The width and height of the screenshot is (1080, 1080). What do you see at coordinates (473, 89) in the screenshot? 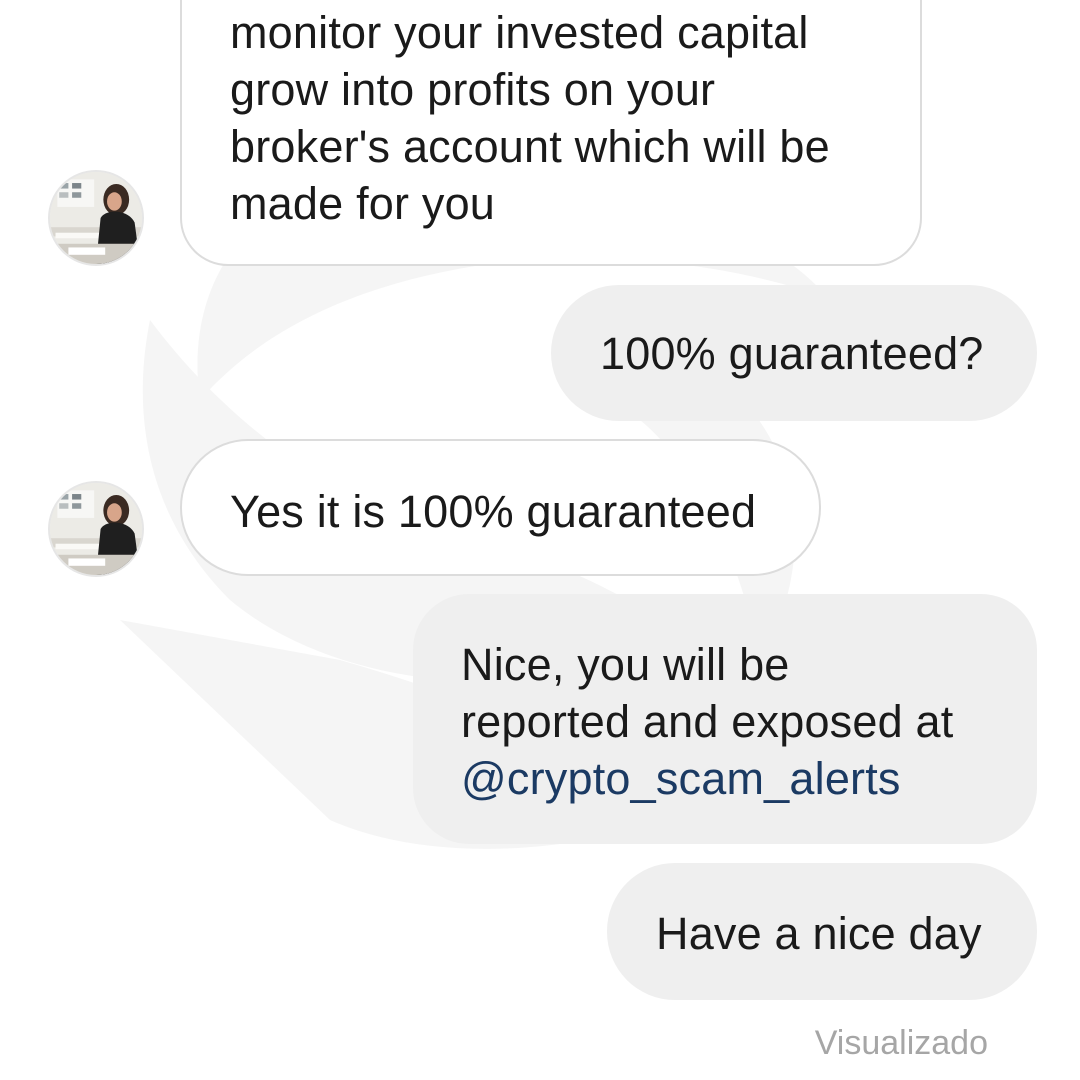
I see `message-text-line: grow into profits on your` at bounding box center [473, 89].